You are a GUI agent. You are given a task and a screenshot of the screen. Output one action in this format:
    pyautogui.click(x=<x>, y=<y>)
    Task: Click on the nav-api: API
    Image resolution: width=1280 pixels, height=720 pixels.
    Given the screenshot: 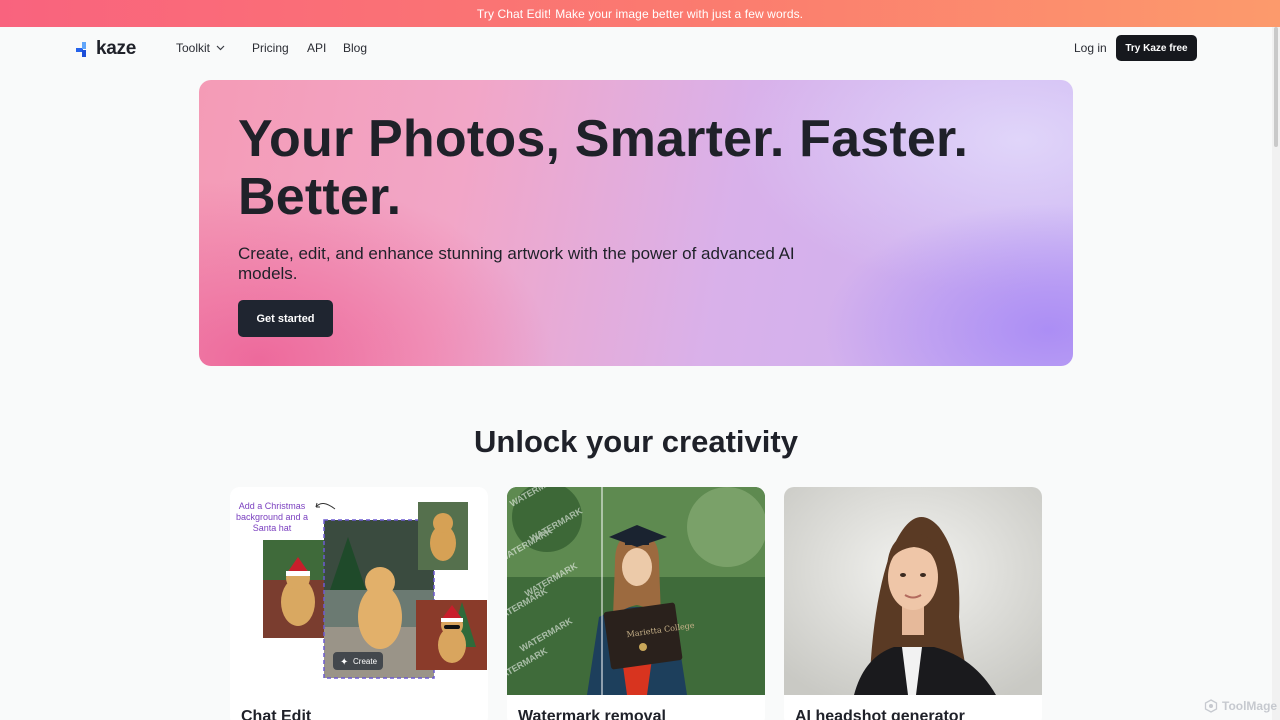 What is the action you would take?
    pyautogui.click(x=316, y=48)
    